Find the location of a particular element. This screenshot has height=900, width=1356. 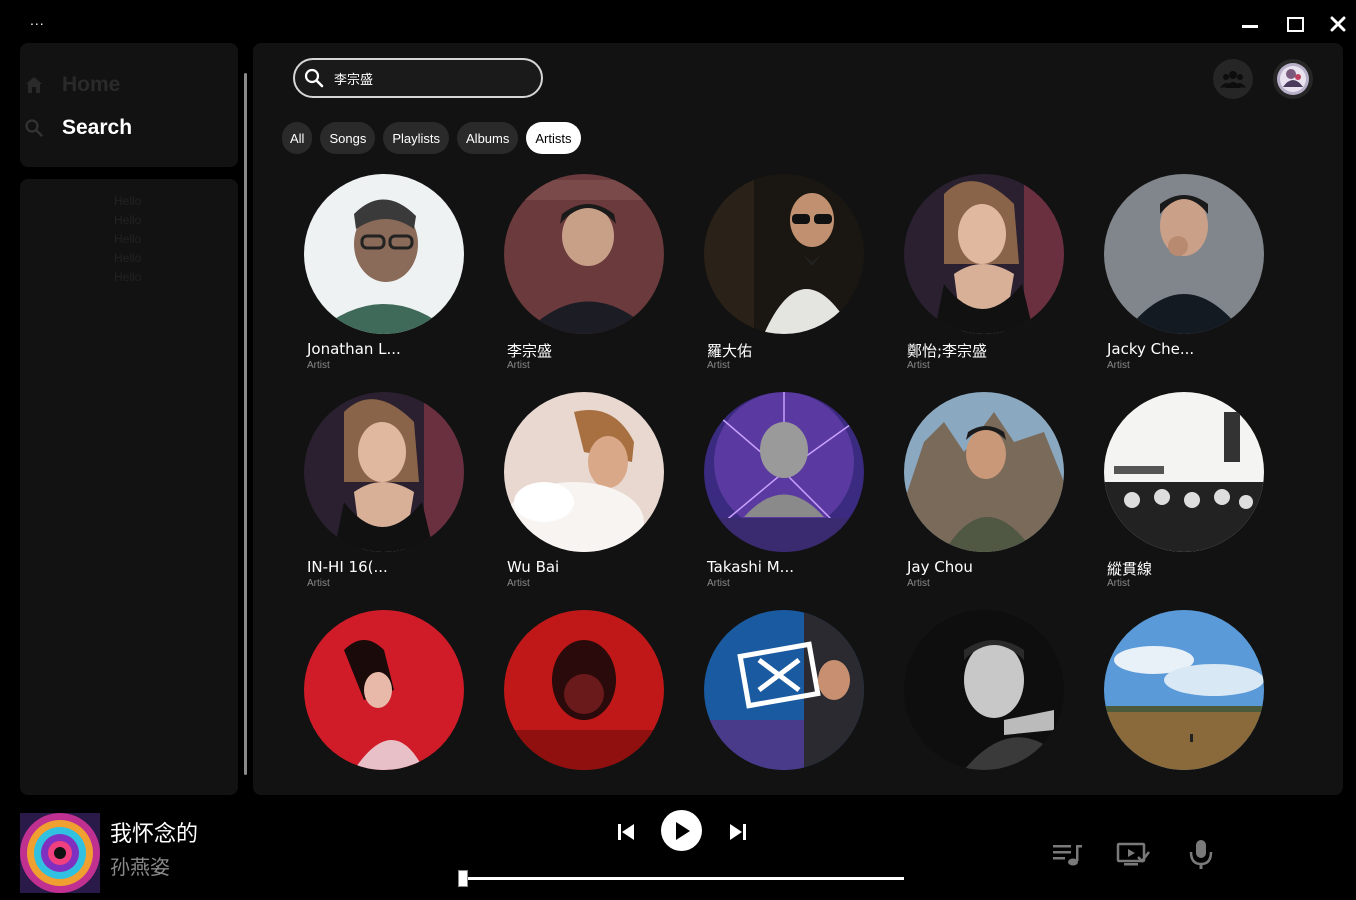

artist-name: 鄭怡;李宗盛 is located at coordinates (947, 351).